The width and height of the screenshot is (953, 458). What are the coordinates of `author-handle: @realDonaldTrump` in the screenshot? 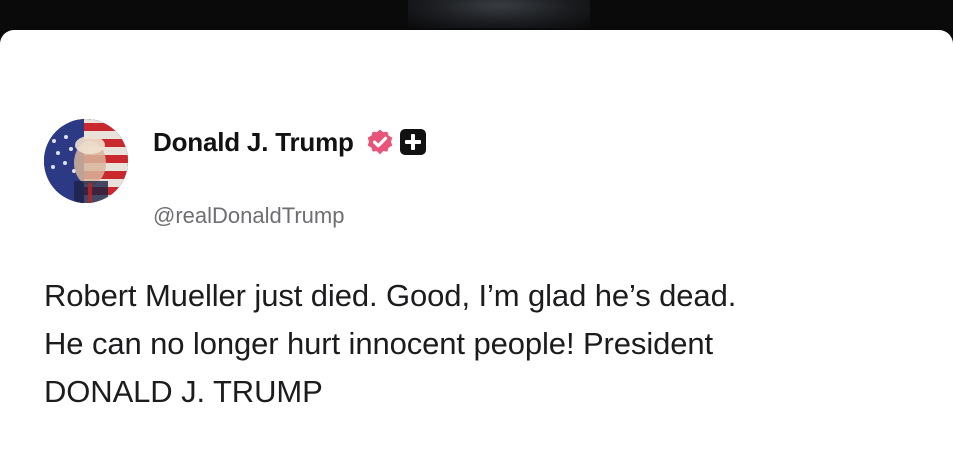 It's located at (248, 216).